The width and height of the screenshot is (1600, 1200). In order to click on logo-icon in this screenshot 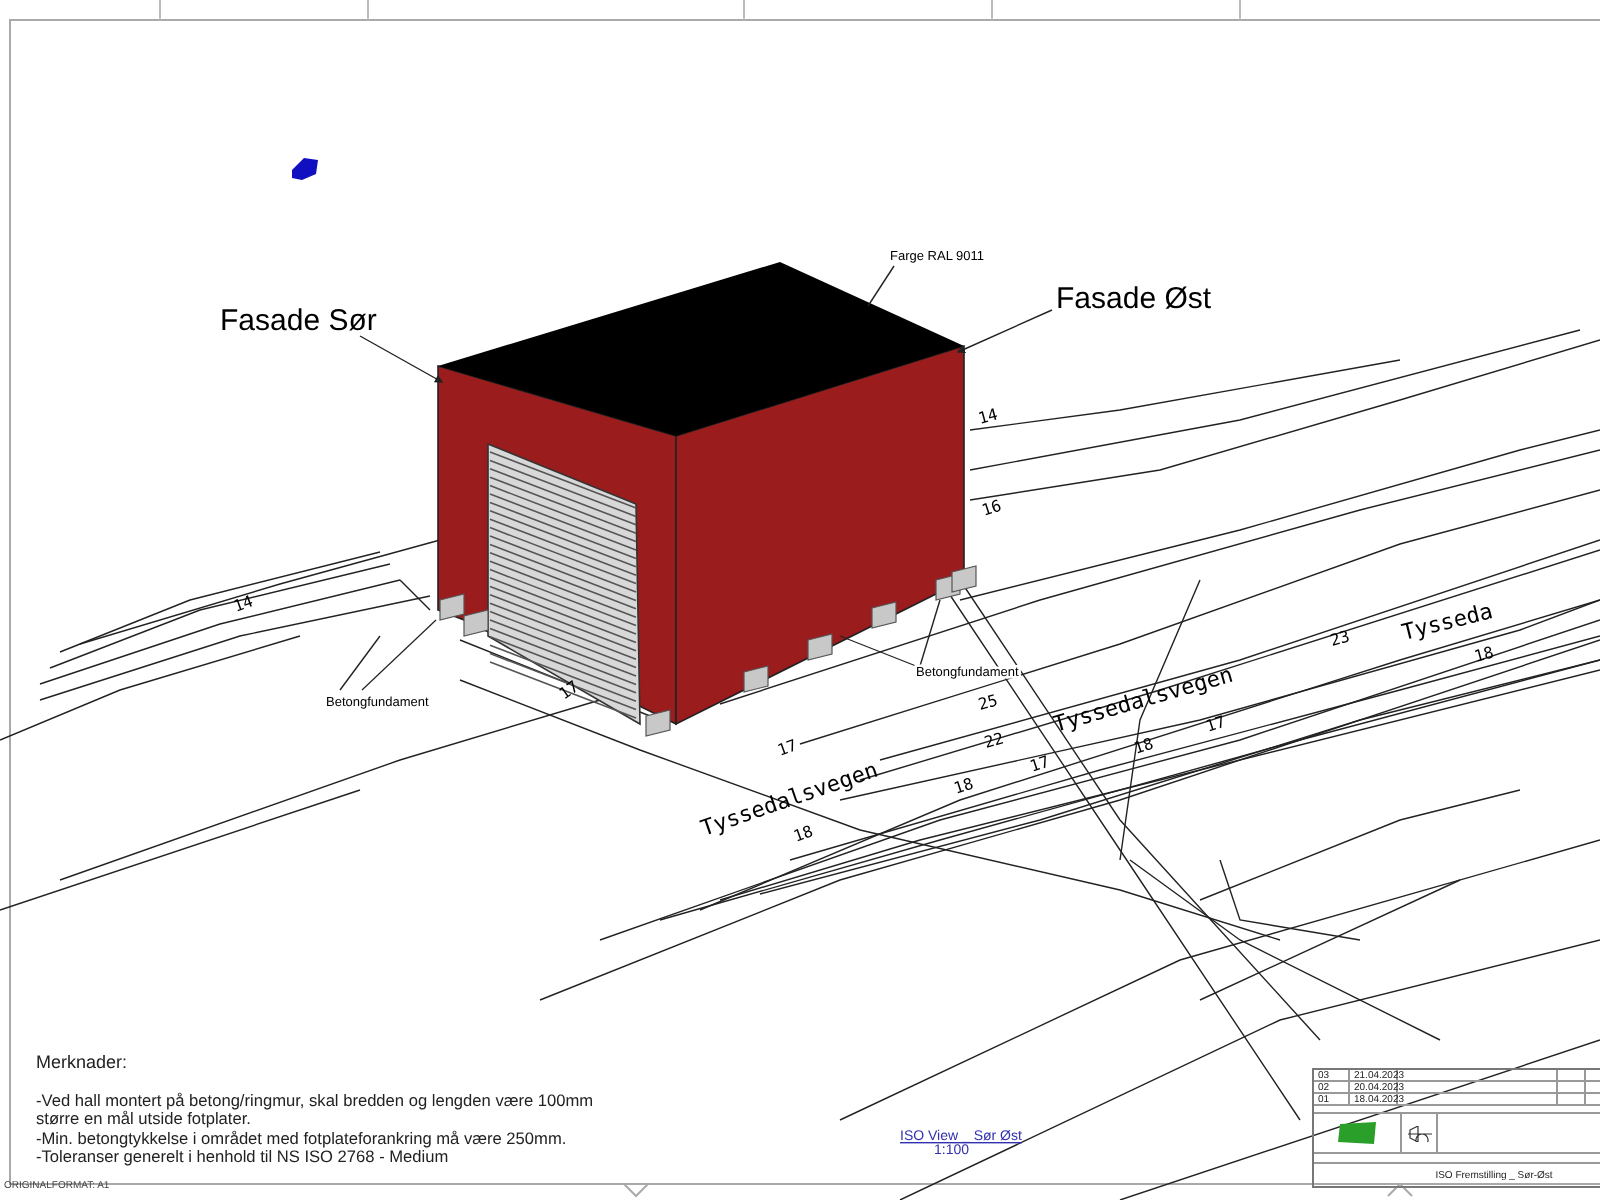, I will do `click(1357, 1133)`.